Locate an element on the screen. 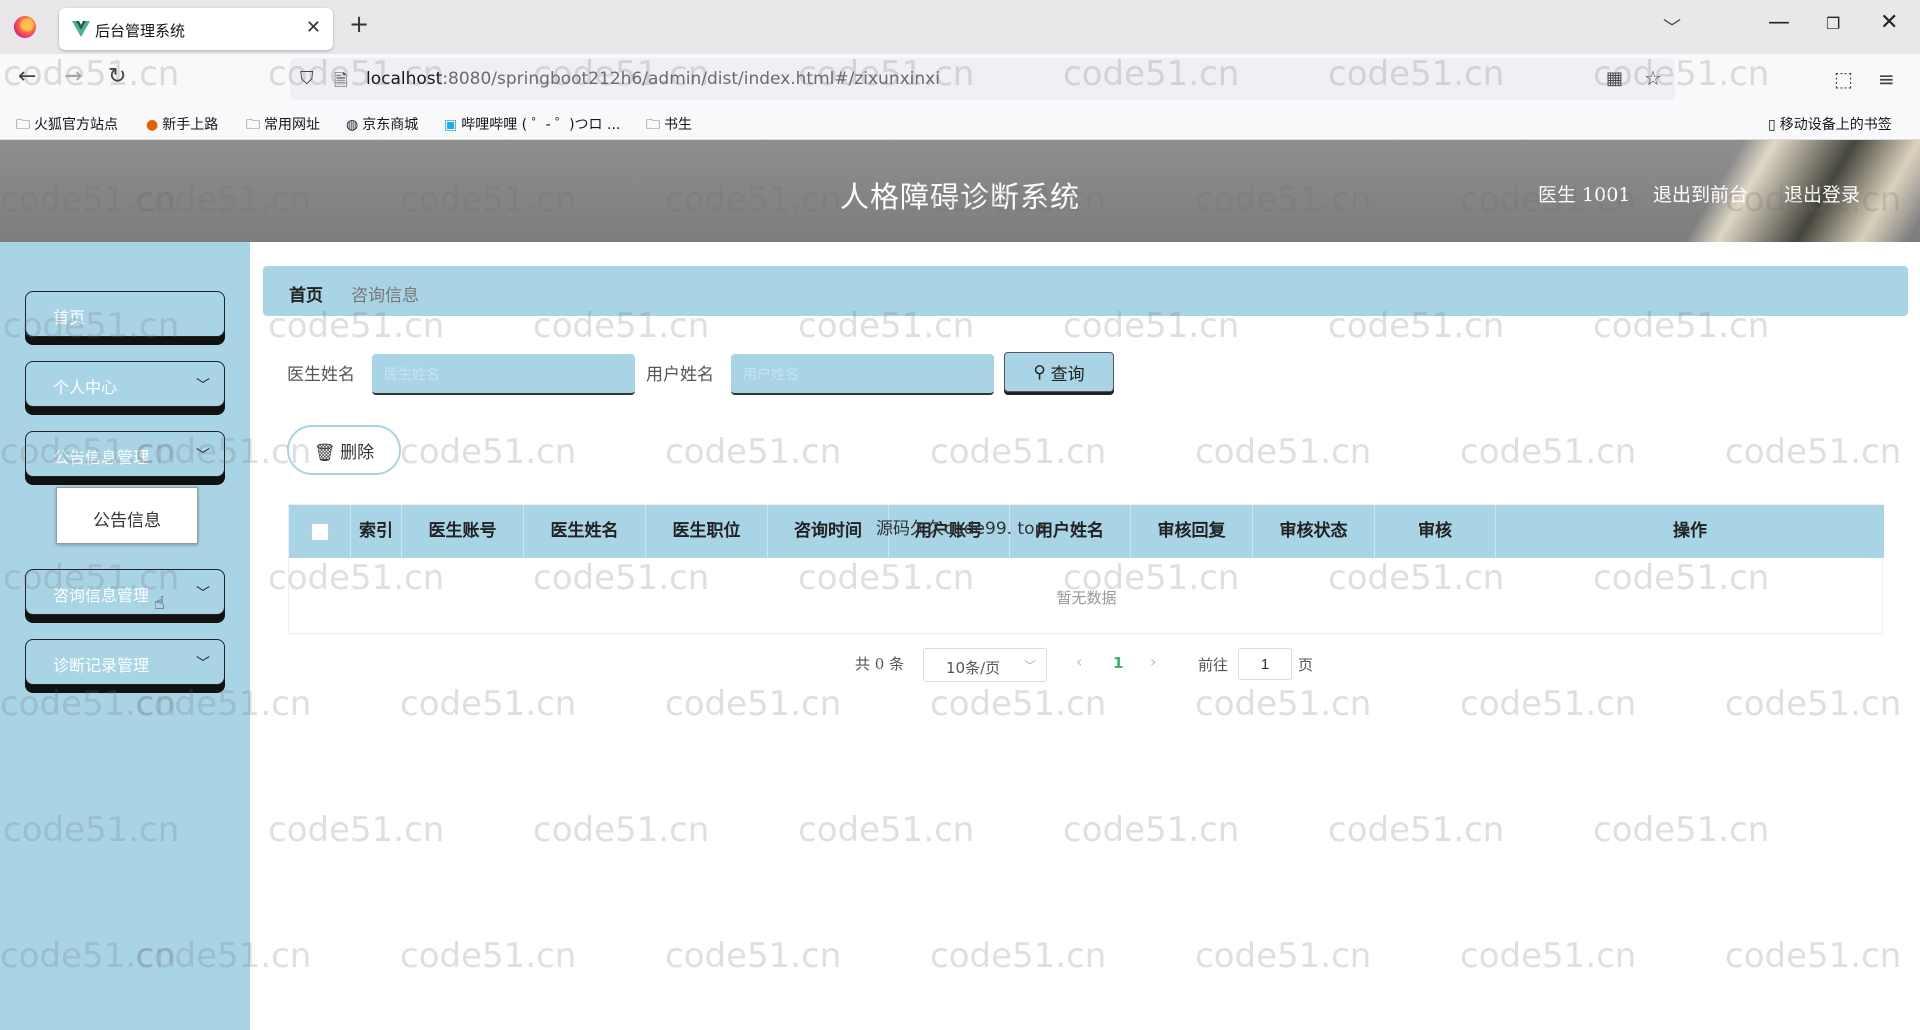  bookmark-item: 🗀 常用网址 is located at coordinates (283, 126).